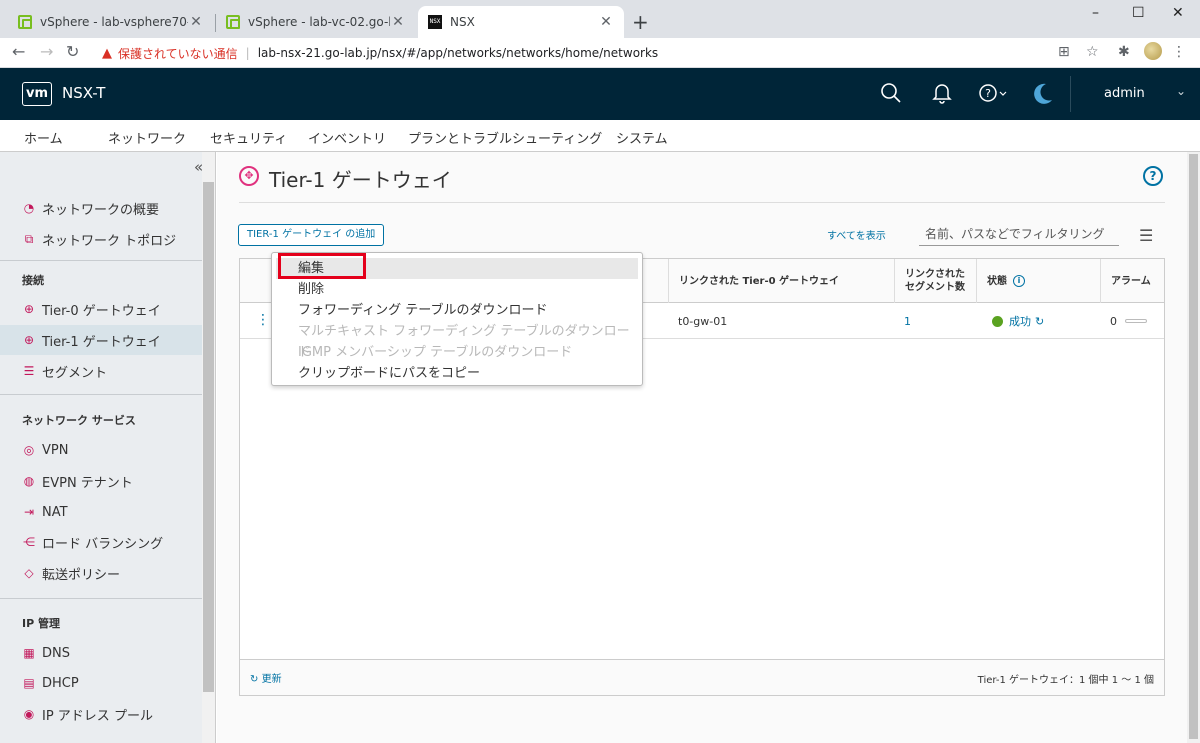  I want to click on back-icon: ←, so click(18, 51).